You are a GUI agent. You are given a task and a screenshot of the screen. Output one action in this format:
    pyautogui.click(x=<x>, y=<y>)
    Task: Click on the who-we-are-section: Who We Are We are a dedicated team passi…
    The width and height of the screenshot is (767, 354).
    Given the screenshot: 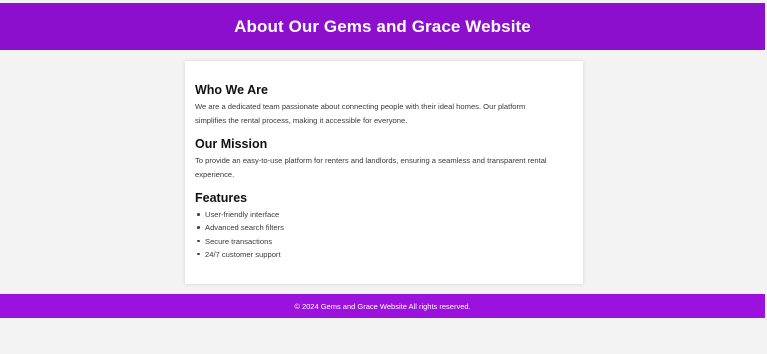 What is the action you would take?
    pyautogui.click(x=384, y=105)
    